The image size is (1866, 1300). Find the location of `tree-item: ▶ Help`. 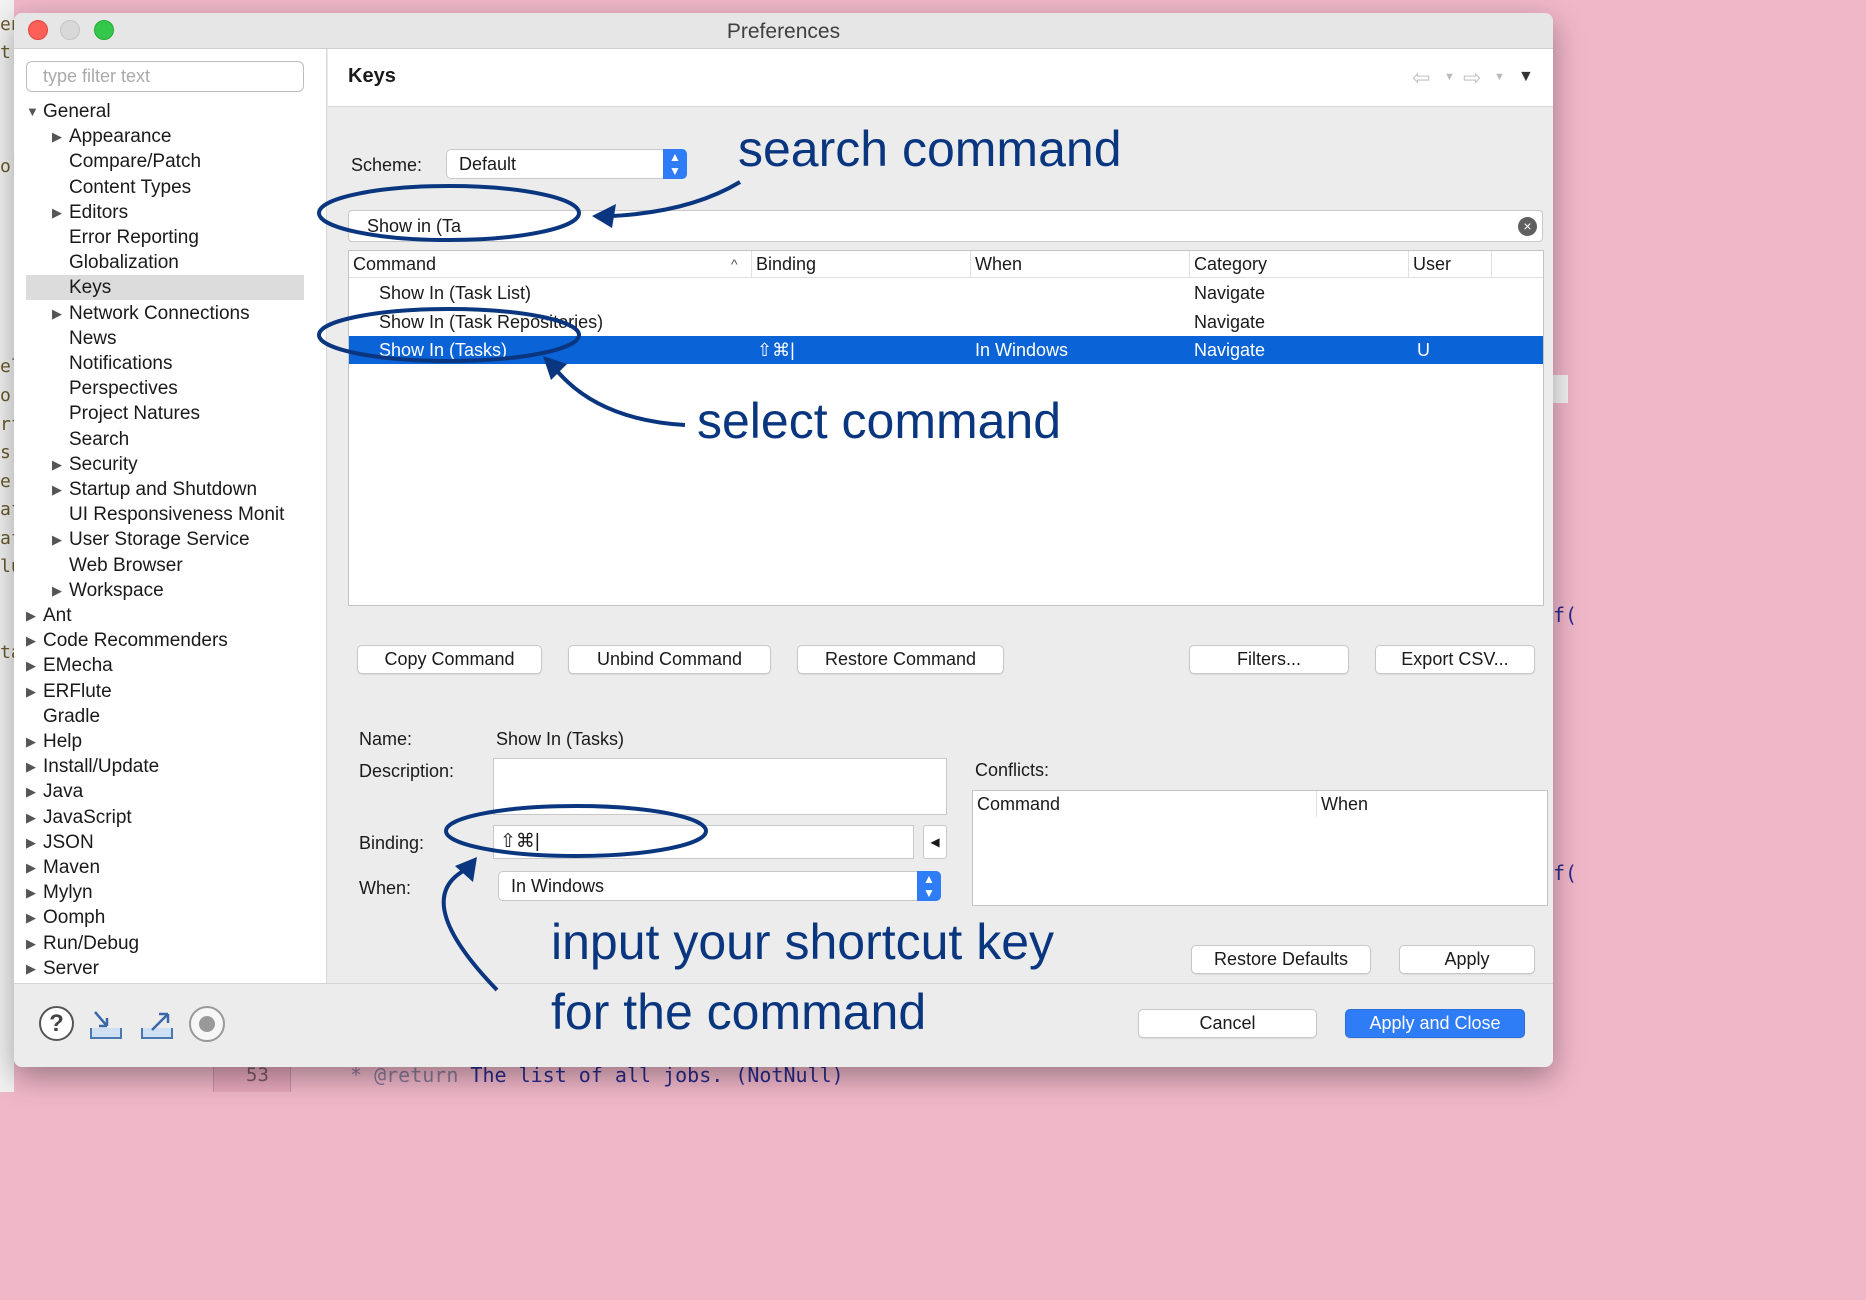

tree-item: ▶ Help is located at coordinates (165, 741).